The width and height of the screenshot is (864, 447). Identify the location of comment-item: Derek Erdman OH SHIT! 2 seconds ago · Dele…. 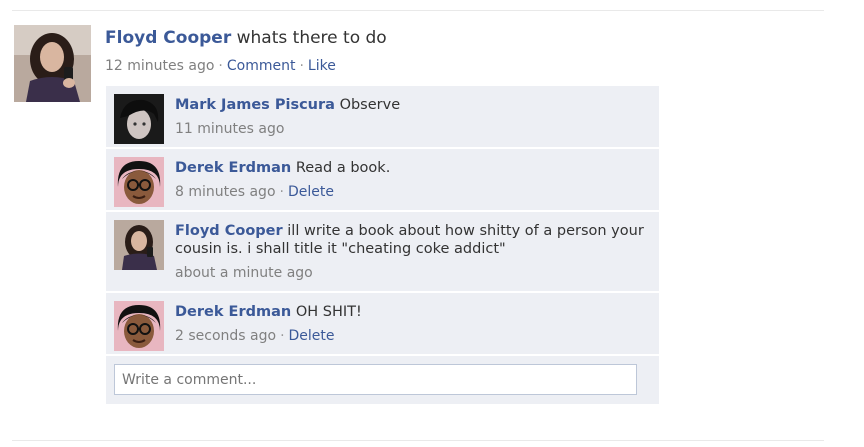
(382, 324).